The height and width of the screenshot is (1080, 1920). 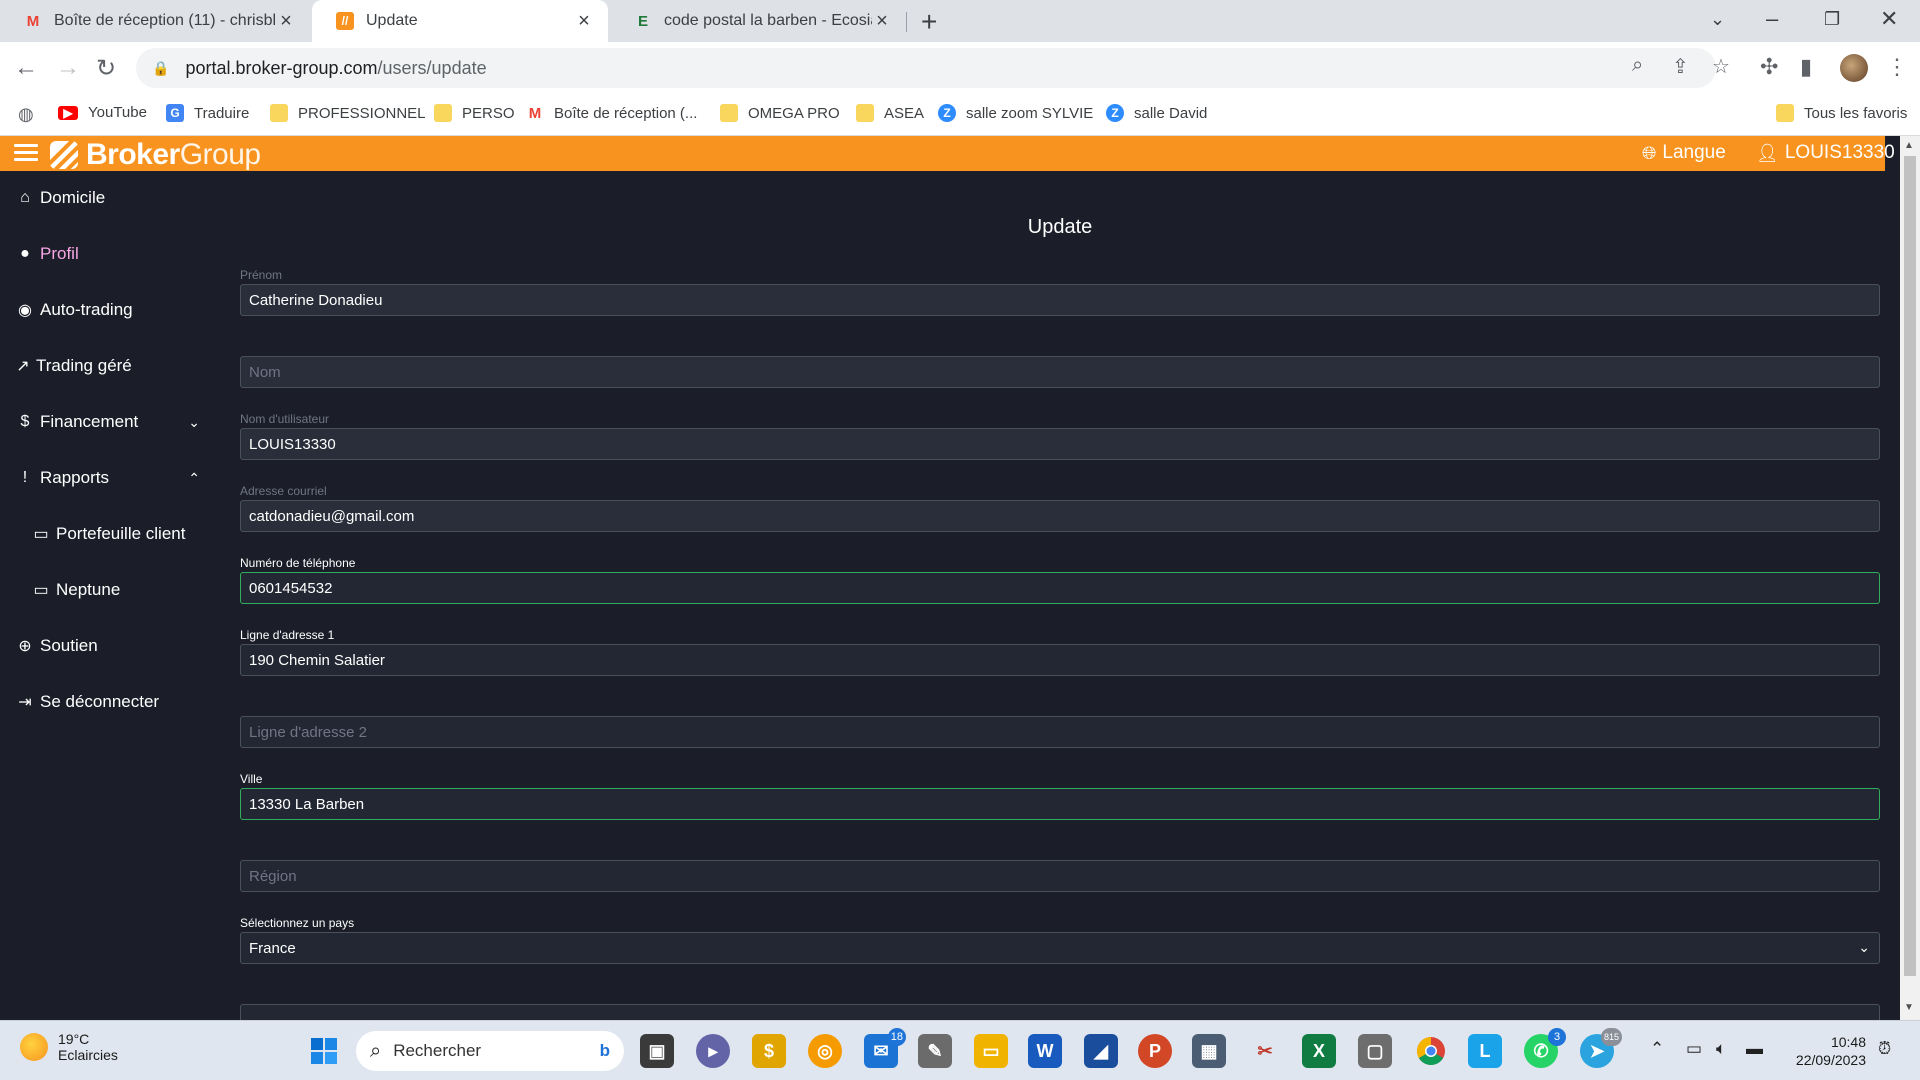 What do you see at coordinates (885, 1048) in the screenshot?
I see `mail-icon: ✉ 18` at bounding box center [885, 1048].